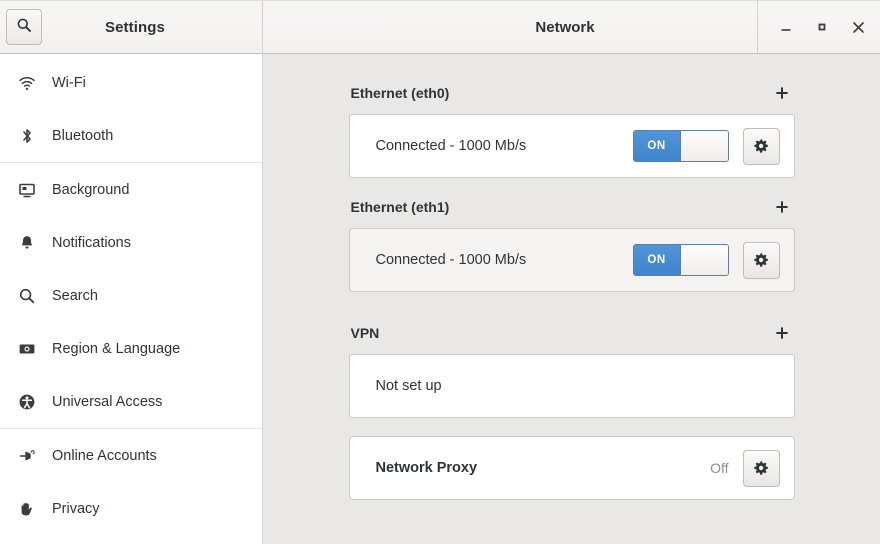  I want to click on network-proxy-row: Network Proxy Off, so click(571, 468).